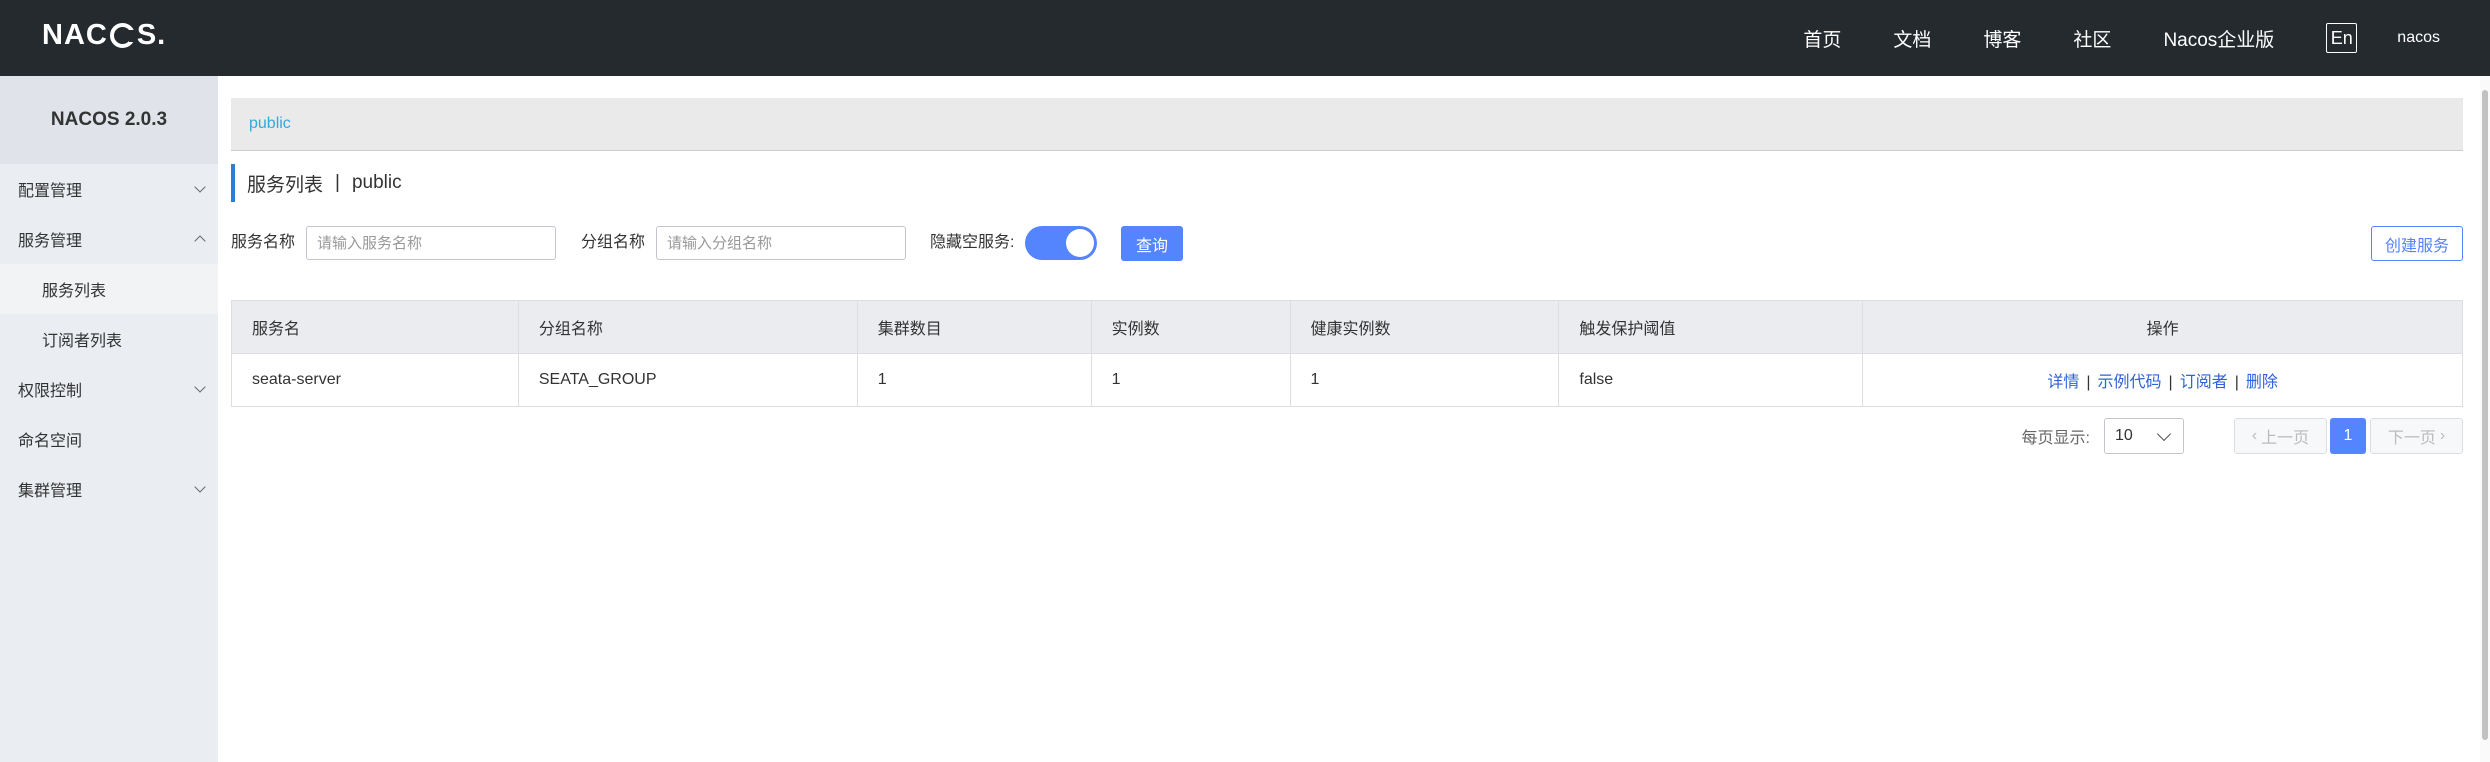 This screenshot has width=2490, height=762. Describe the element at coordinates (2417, 243) in the screenshot. I see `create-service-button: 创建服务` at that location.